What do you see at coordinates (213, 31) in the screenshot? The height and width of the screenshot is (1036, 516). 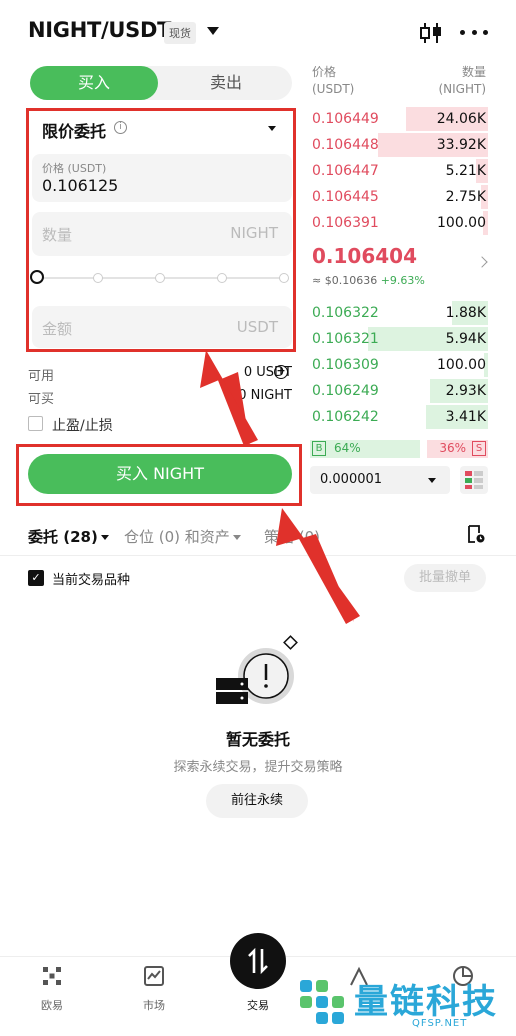 I see `pair-dropdown-icon` at bounding box center [213, 31].